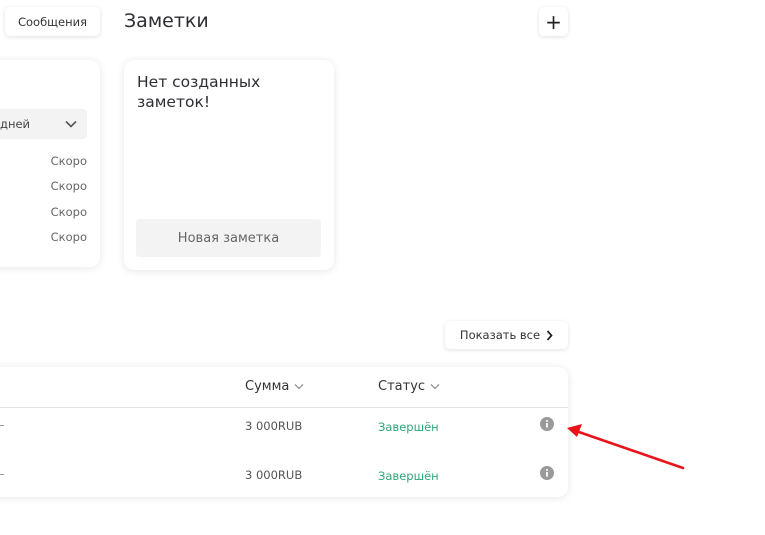 The image size is (765, 535). What do you see at coordinates (199, 92) in the screenshot?
I see `empty-notes-message: Нет созданных заметок!` at bounding box center [199, 92].